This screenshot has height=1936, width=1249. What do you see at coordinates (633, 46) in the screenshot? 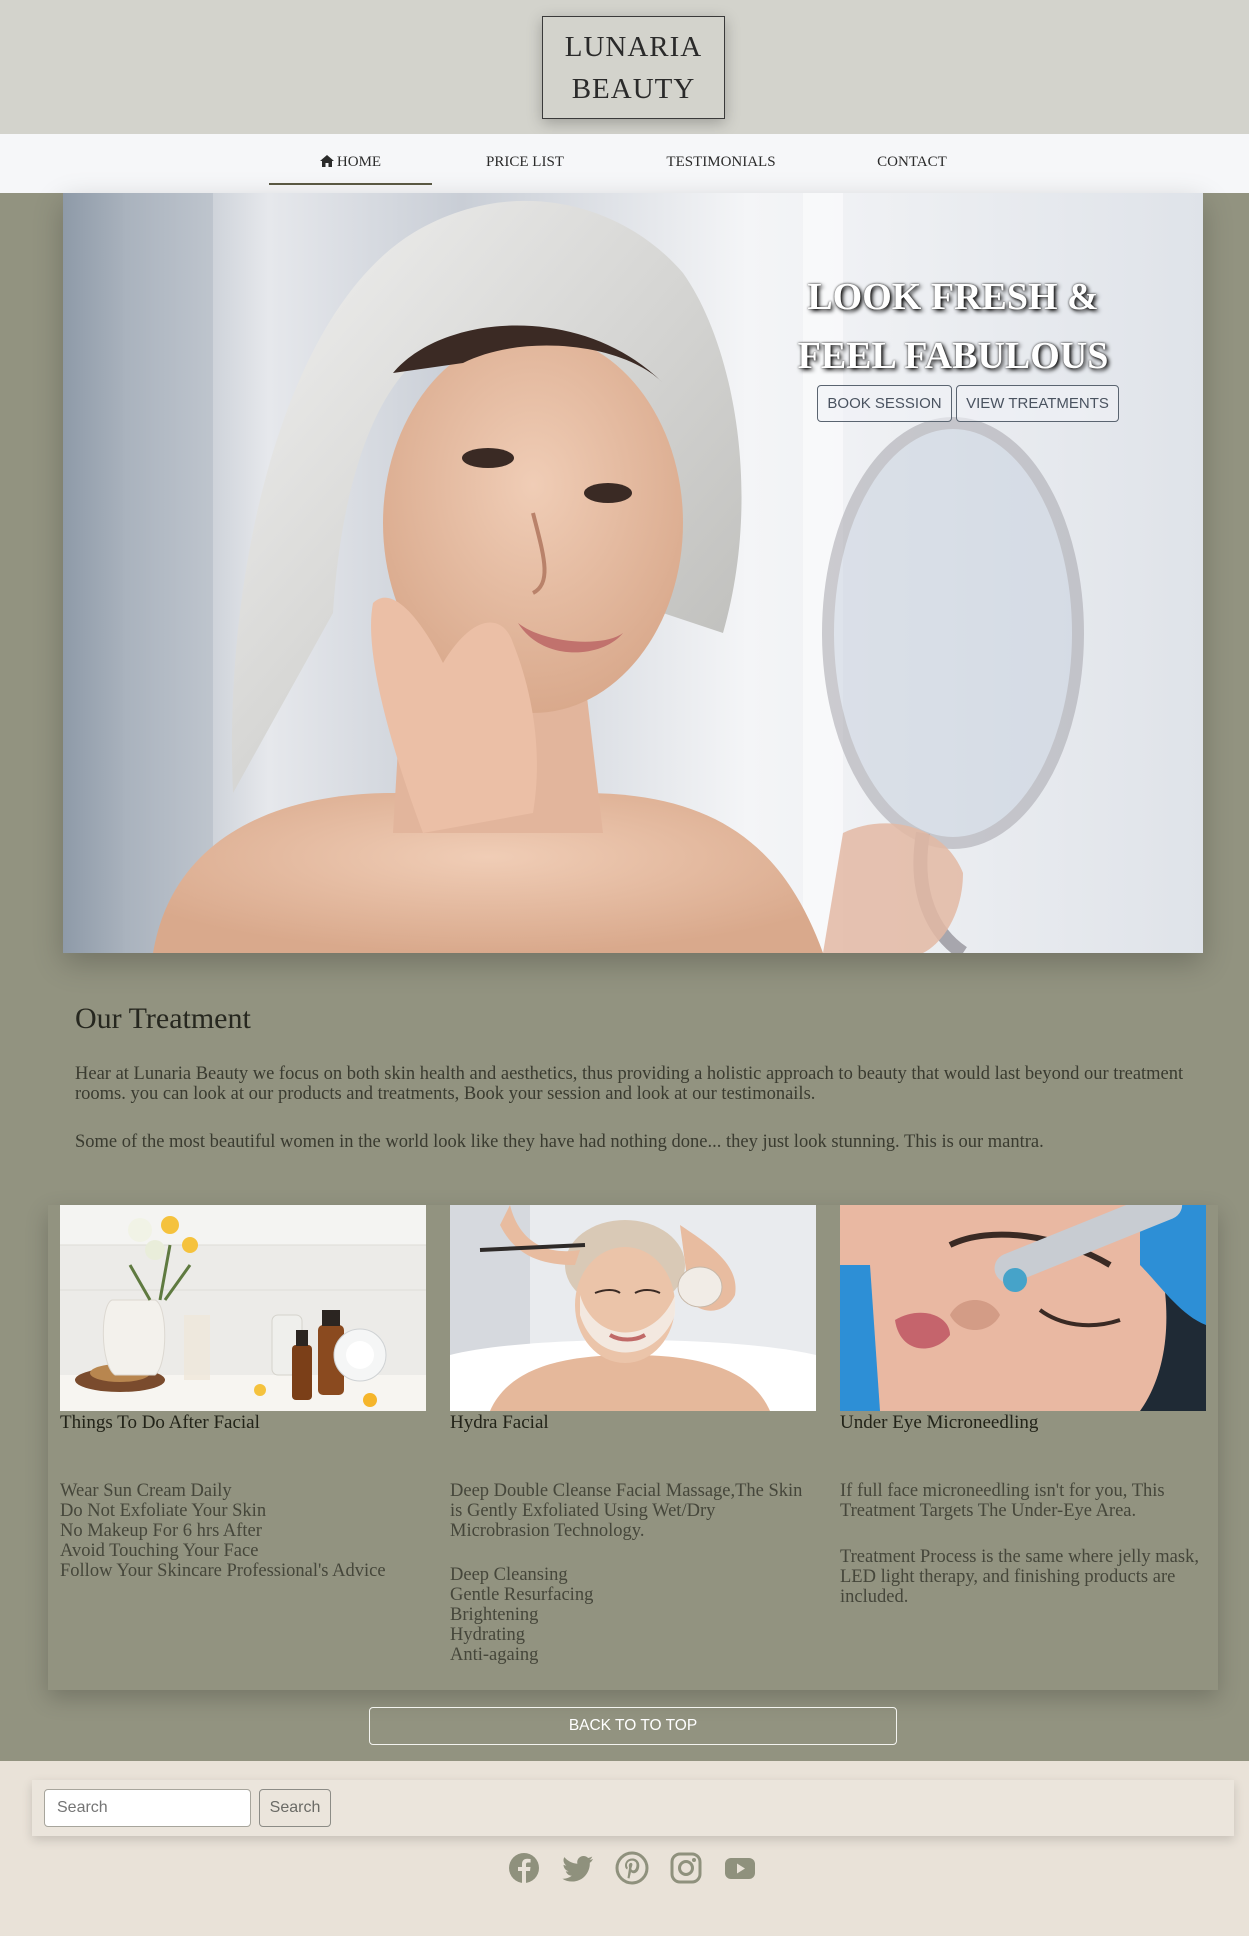
I see `brand-line-1: LUNARIA` at bounding box center [633, 46].